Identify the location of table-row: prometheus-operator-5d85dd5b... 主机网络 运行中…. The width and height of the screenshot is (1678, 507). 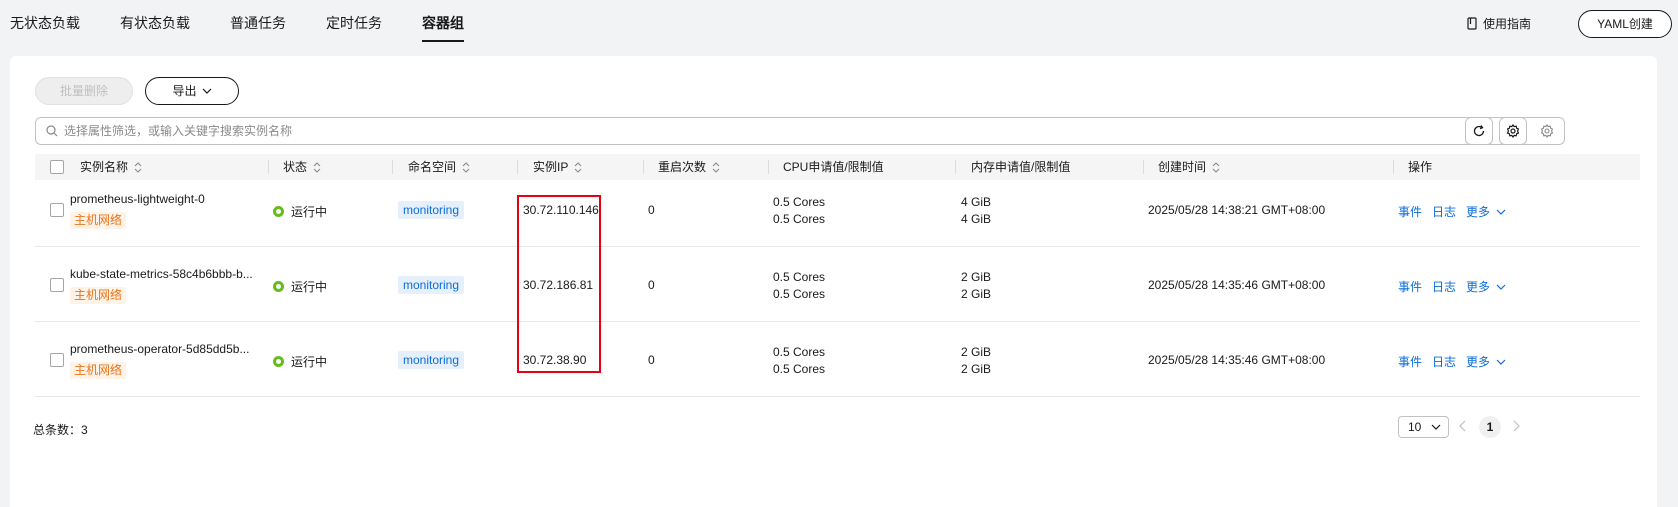
(837, 359).